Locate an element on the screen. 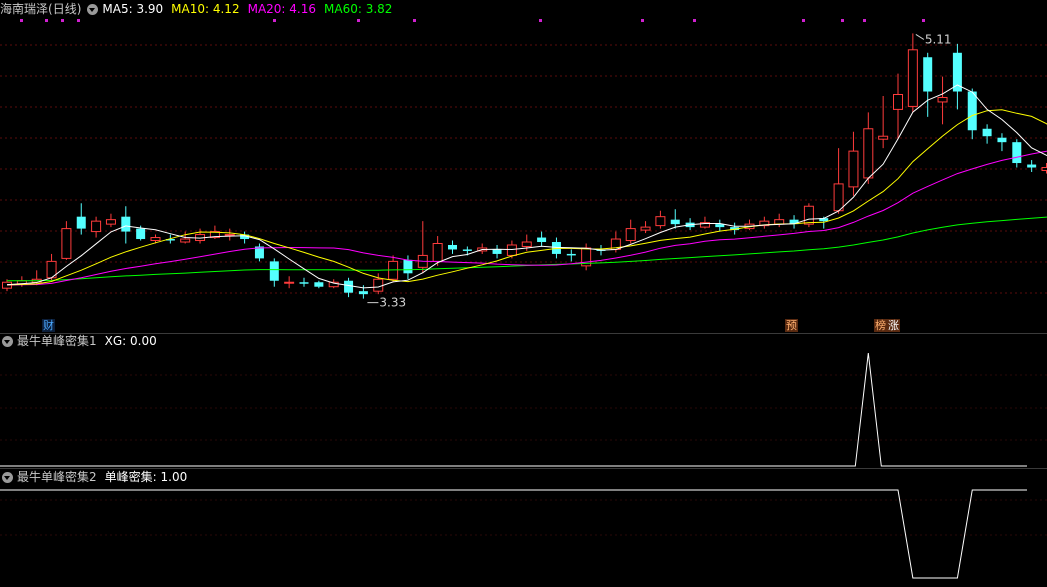 This screenshot has height=587, width=1047. stock-name: 海南瑞泽 is located at coordinates (24, 9).